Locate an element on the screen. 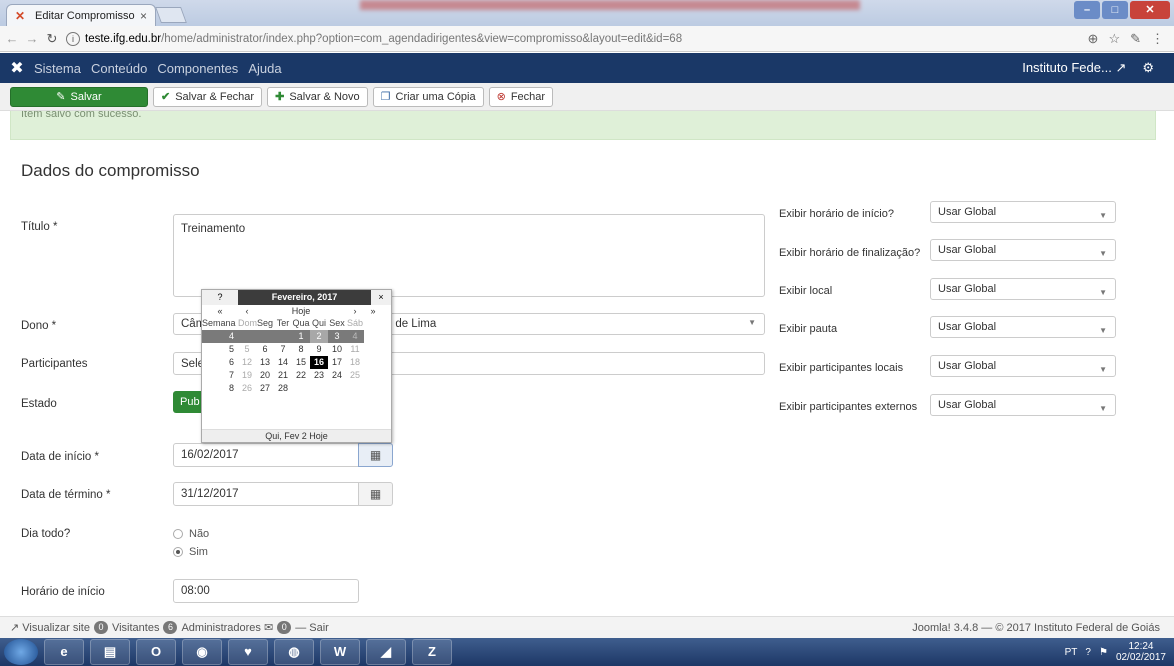 Image resolution: width=1174 pixels, height=666 pixels. save-close-button: ✔ Salvar & Fechar is located at coordinates (208, 96).